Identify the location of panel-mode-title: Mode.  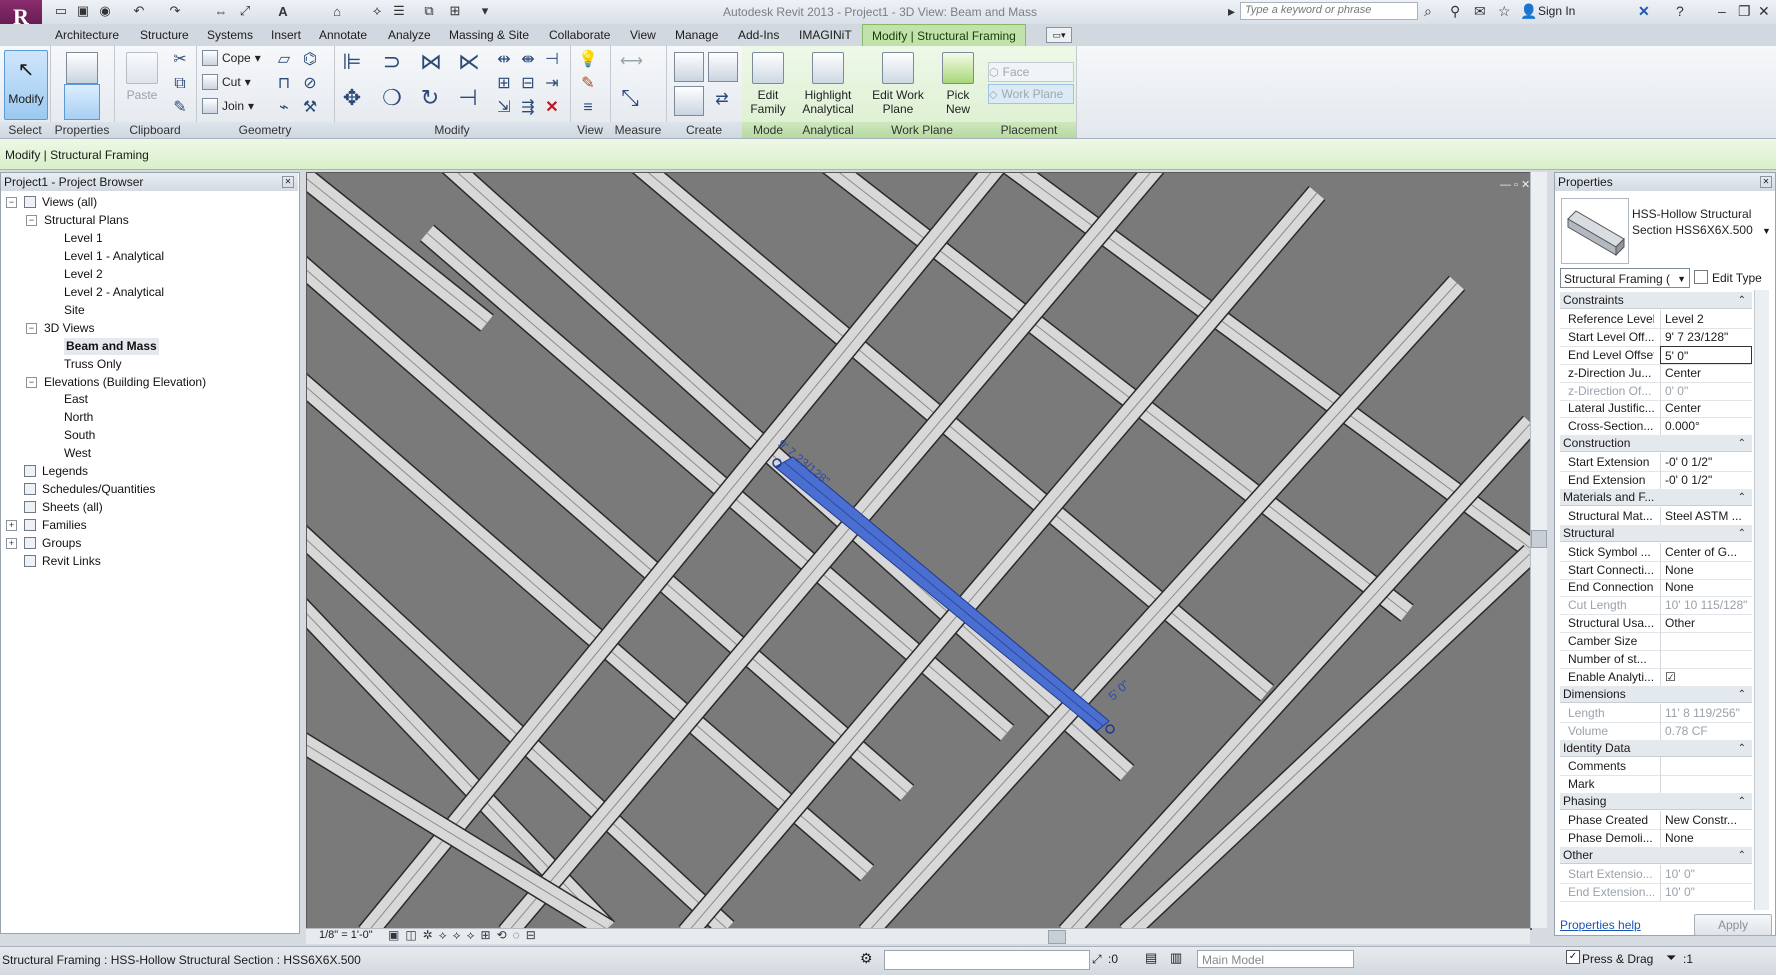
(768, 130).